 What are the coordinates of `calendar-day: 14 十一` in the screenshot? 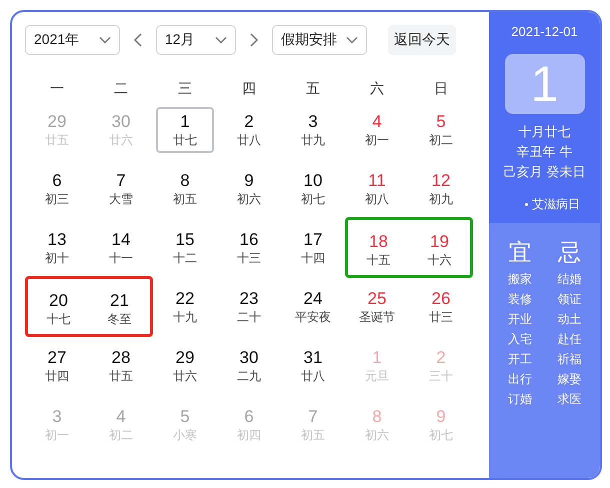 It's located at (121, 247).